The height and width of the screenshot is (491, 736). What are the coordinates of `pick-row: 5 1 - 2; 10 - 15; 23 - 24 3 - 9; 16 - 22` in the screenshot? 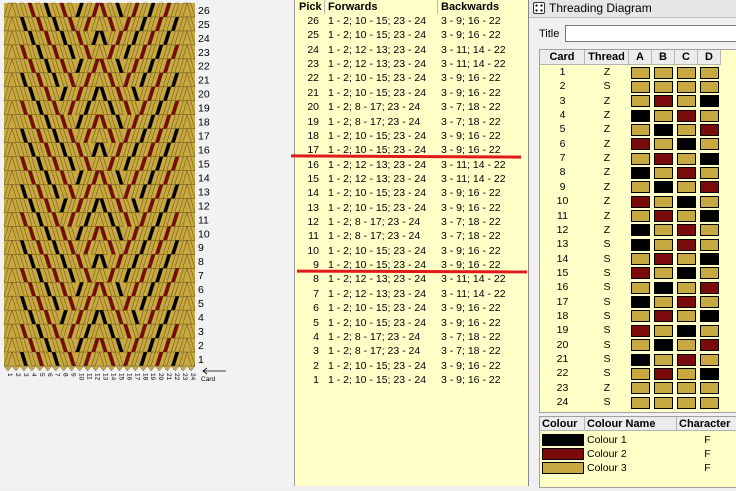 It's located at (412, 323).